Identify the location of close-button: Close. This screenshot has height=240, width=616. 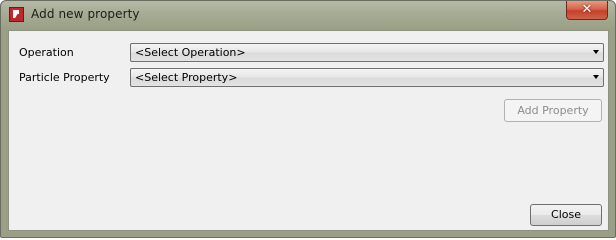
(566, 215).